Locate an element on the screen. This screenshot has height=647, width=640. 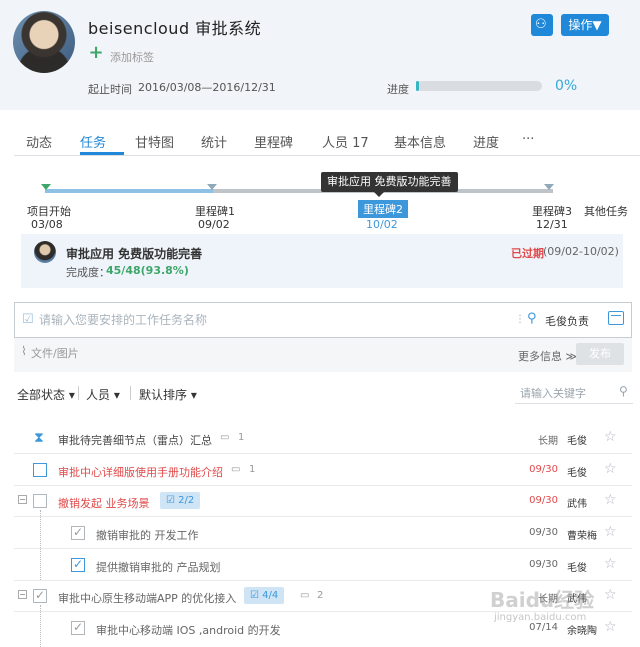
task-row: − 撤销发起 业务场景 ☑ 2/2 09/30 武伟 ☆ is located at coordinates (323, 501).